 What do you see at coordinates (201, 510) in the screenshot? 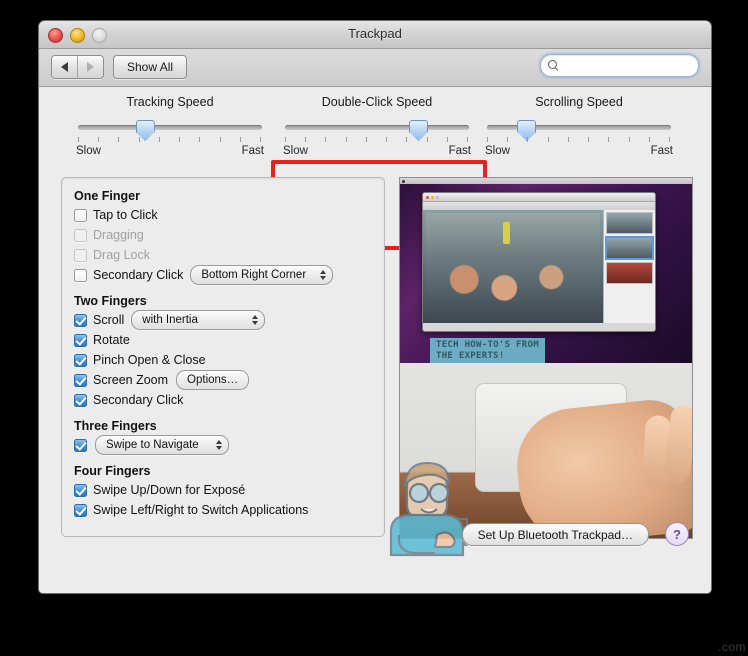
I see `swipe-leftright-apps-label: Swipe Left/Right to Switch Applications` at bounding box center [201, 510].